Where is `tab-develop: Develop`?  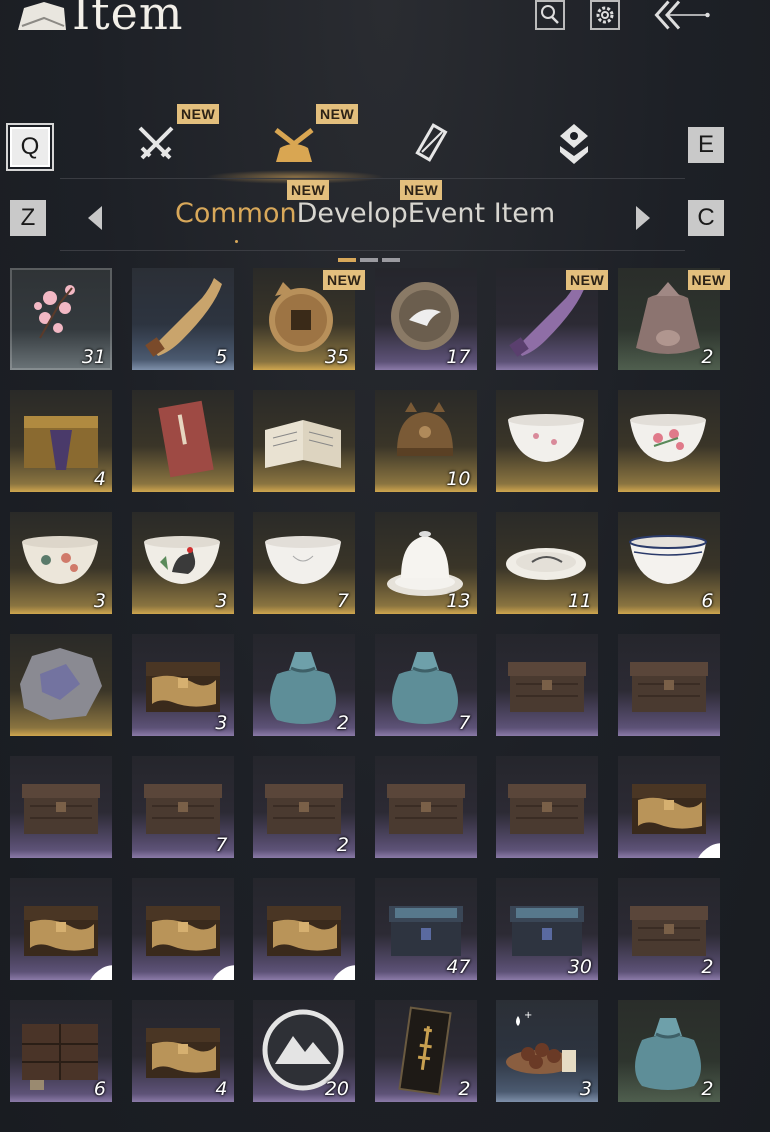 tab-develop: Develop is located at coordinates (352, 213).